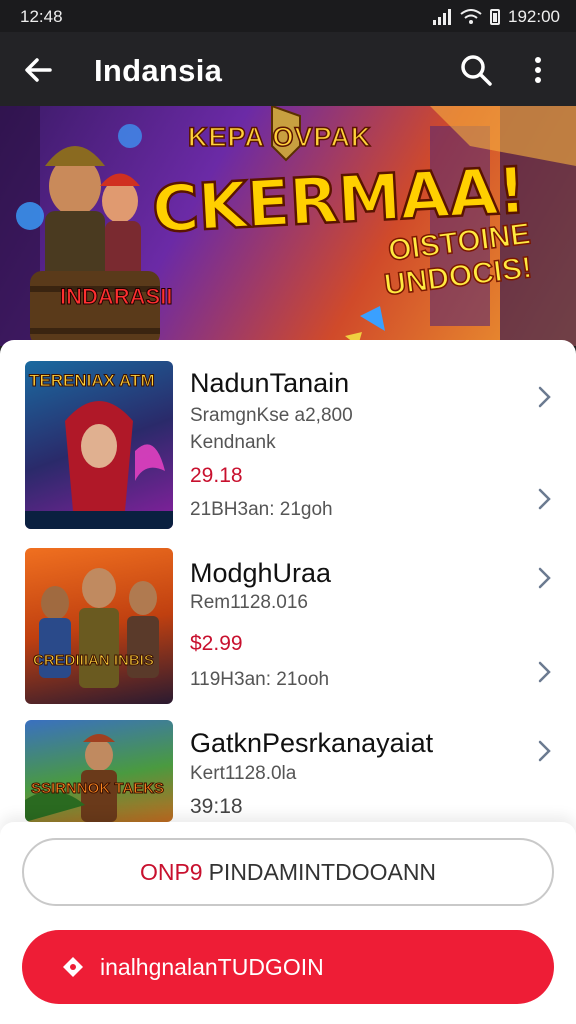 The width and height of the screenshot is (576, 1024). Describe the element at coordinates (38, 70) in the screenshot. I see `back-arrow-icon` at that location.